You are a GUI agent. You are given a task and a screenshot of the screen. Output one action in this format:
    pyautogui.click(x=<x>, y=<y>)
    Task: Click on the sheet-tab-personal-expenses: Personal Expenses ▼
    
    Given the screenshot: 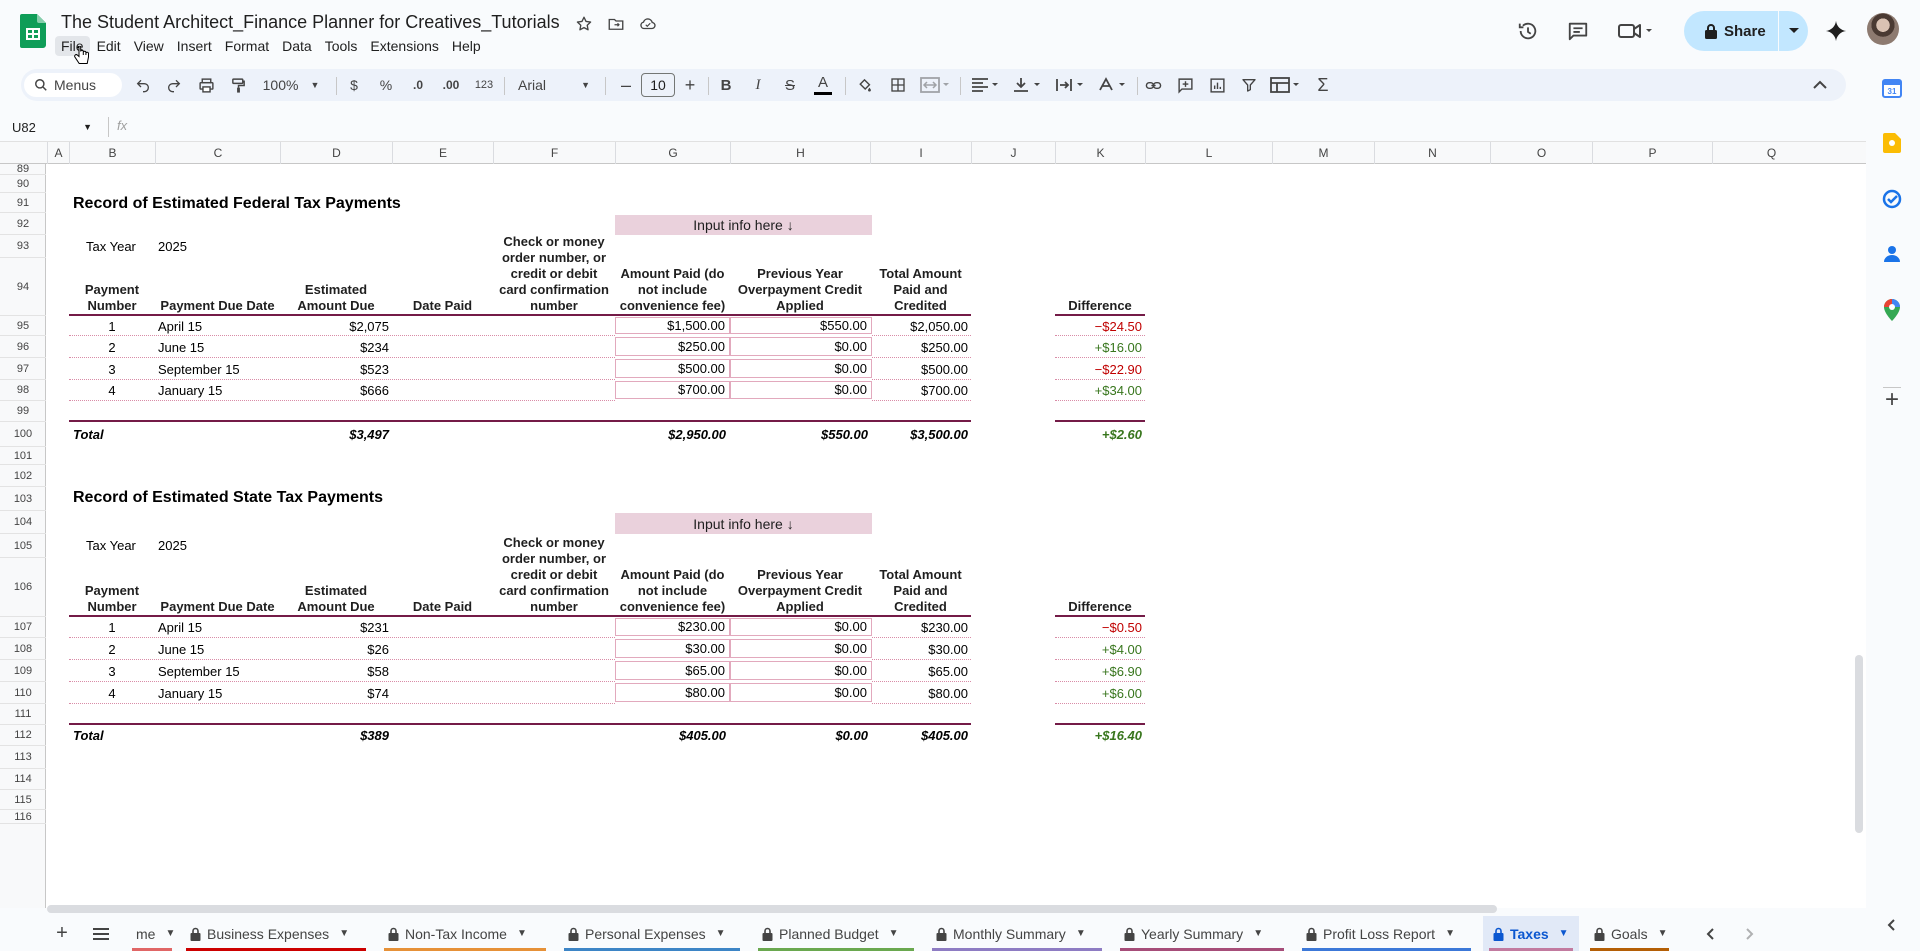 What is the action you would take?
    pyautogui.click(x=652, y=933)
    